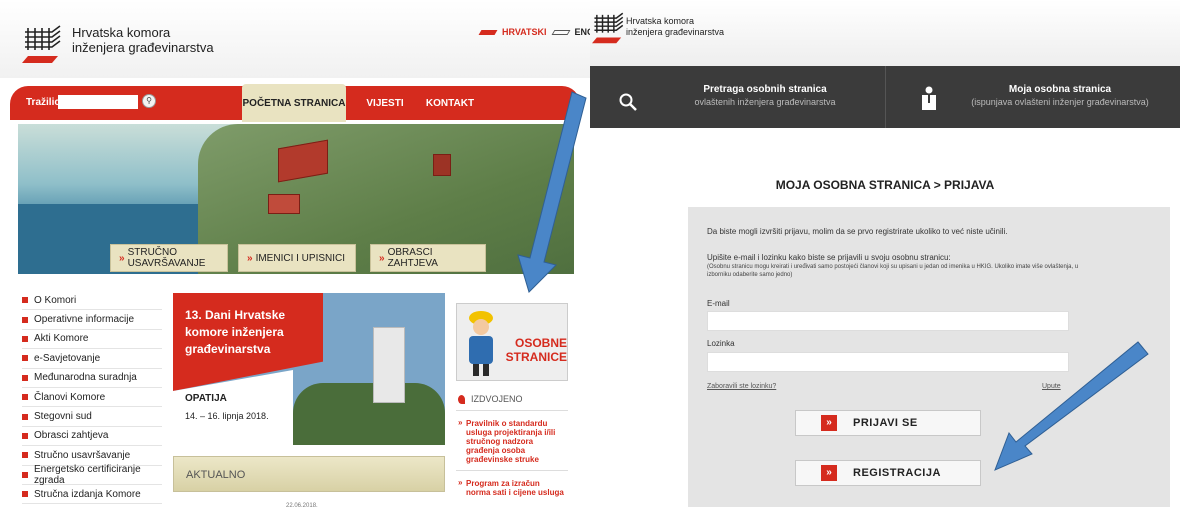  I want to click on sidebar-item: Članovi Komore, so click(92, 398).